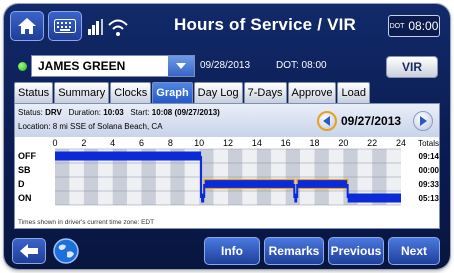 The width and height of the screenshot is (454, 273). What do you see at coordinates (22, 66) in the screenshot?
I see `driver-status-indicator` at bounding box center [22, 66].